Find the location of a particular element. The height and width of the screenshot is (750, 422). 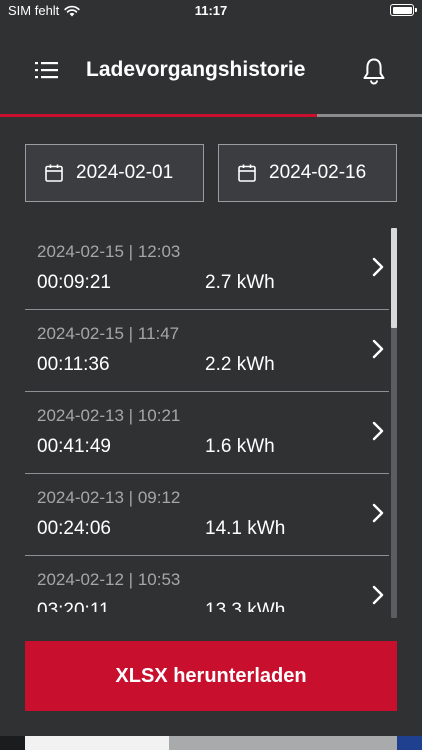

session-duration: 00:09:21 is located at coordinates (74, 282).